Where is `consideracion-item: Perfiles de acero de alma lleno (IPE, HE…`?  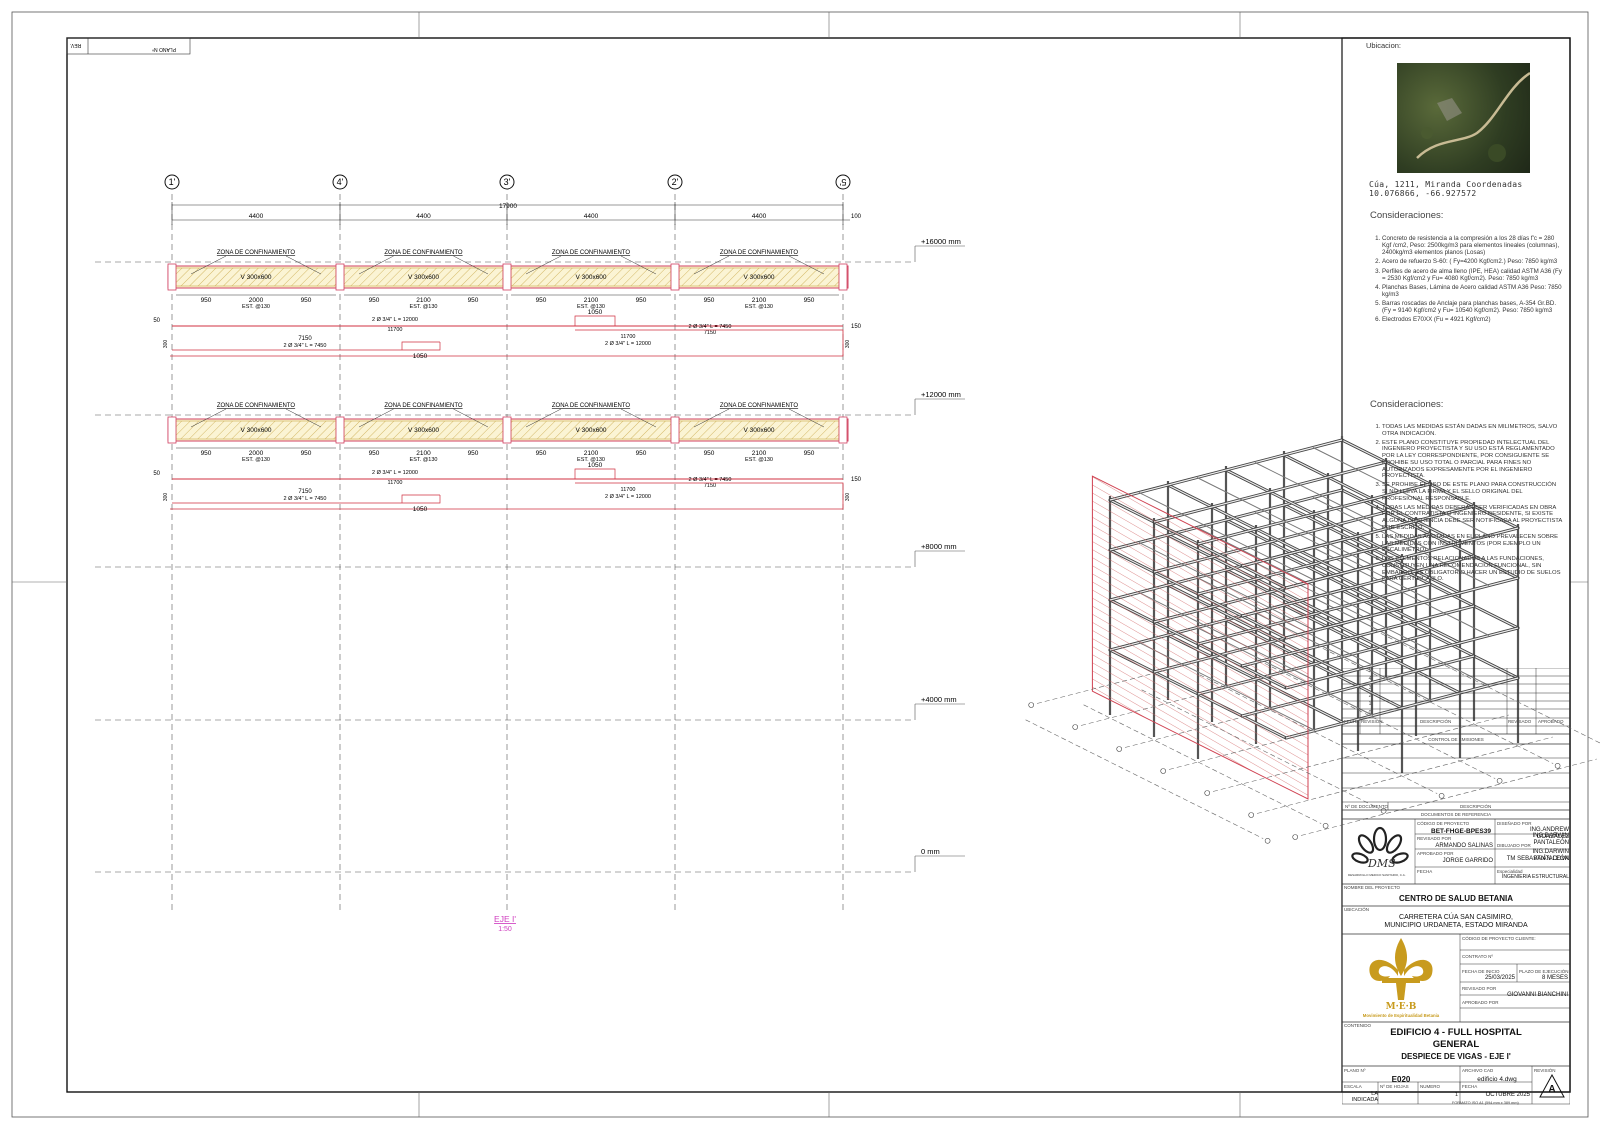 consideracion-item: Perfiles de acero de alma lleno (IPE, HE… is located at coordinates (1472, 275).